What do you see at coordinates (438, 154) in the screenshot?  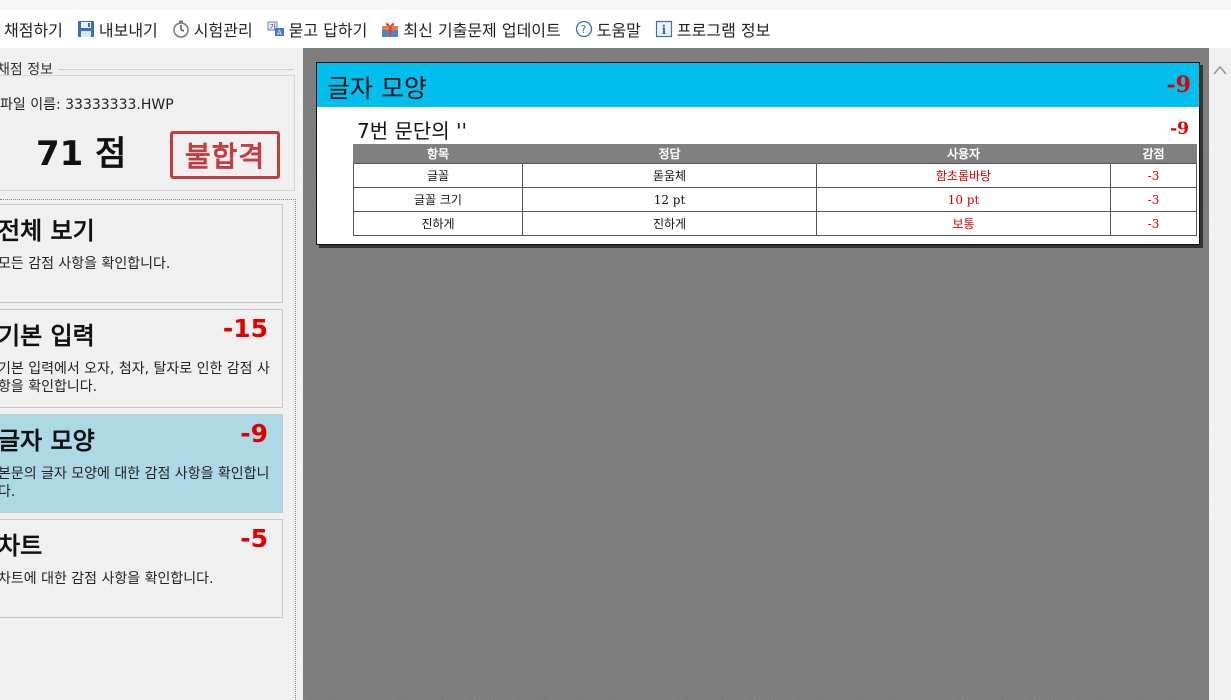 I see `col-header-item: 항목` at bounding box center [438, 154].